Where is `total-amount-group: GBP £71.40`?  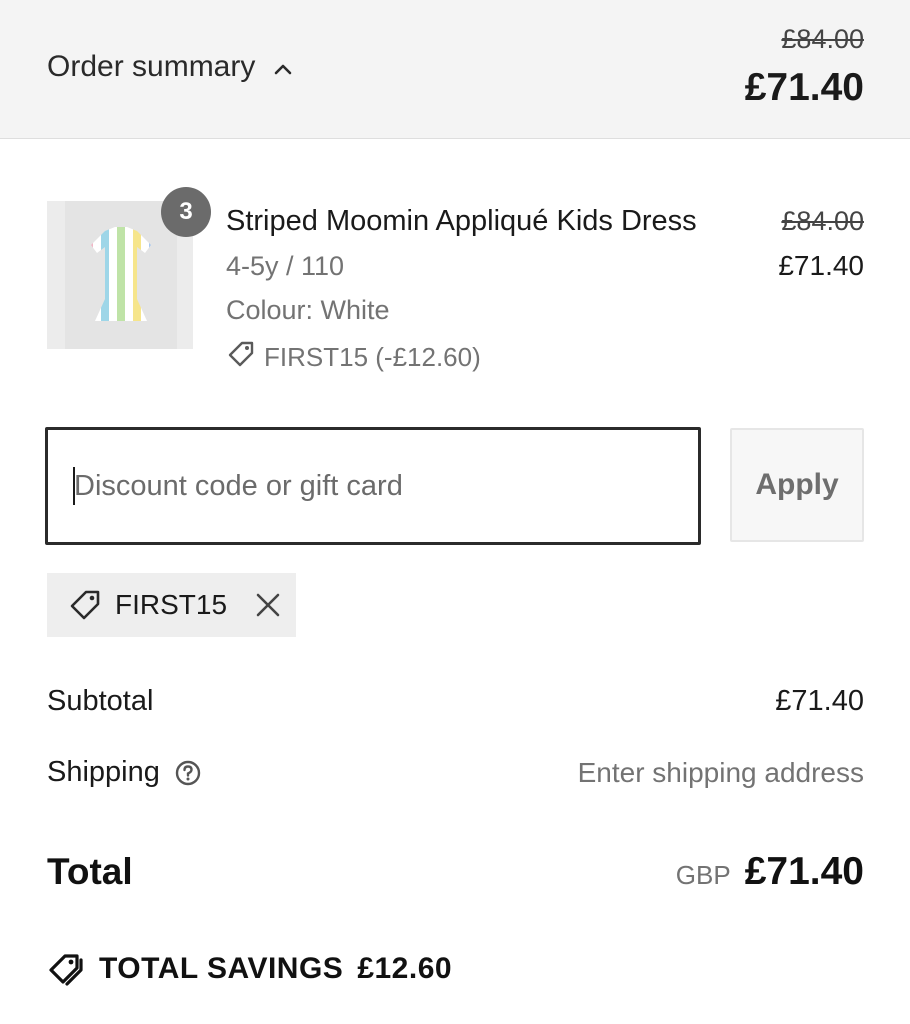
total-amount-group: GBP £71.40 is located at coordinates (770, 872).